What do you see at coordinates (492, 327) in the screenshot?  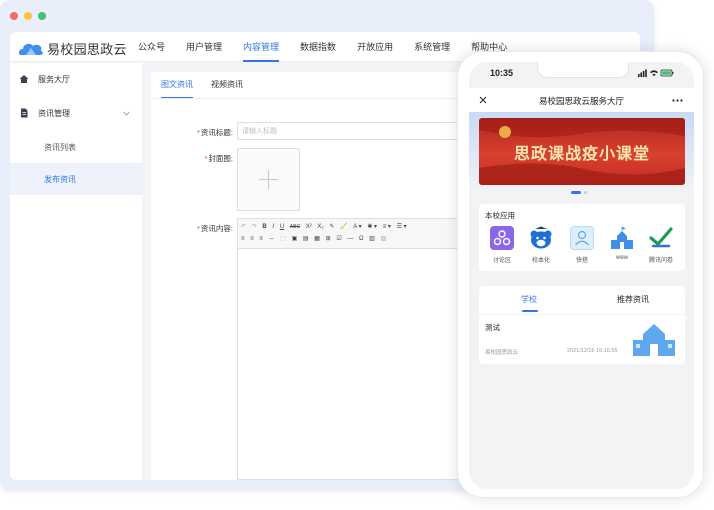 I see `news-item-title: 测试` at bounding box center [492, 327].